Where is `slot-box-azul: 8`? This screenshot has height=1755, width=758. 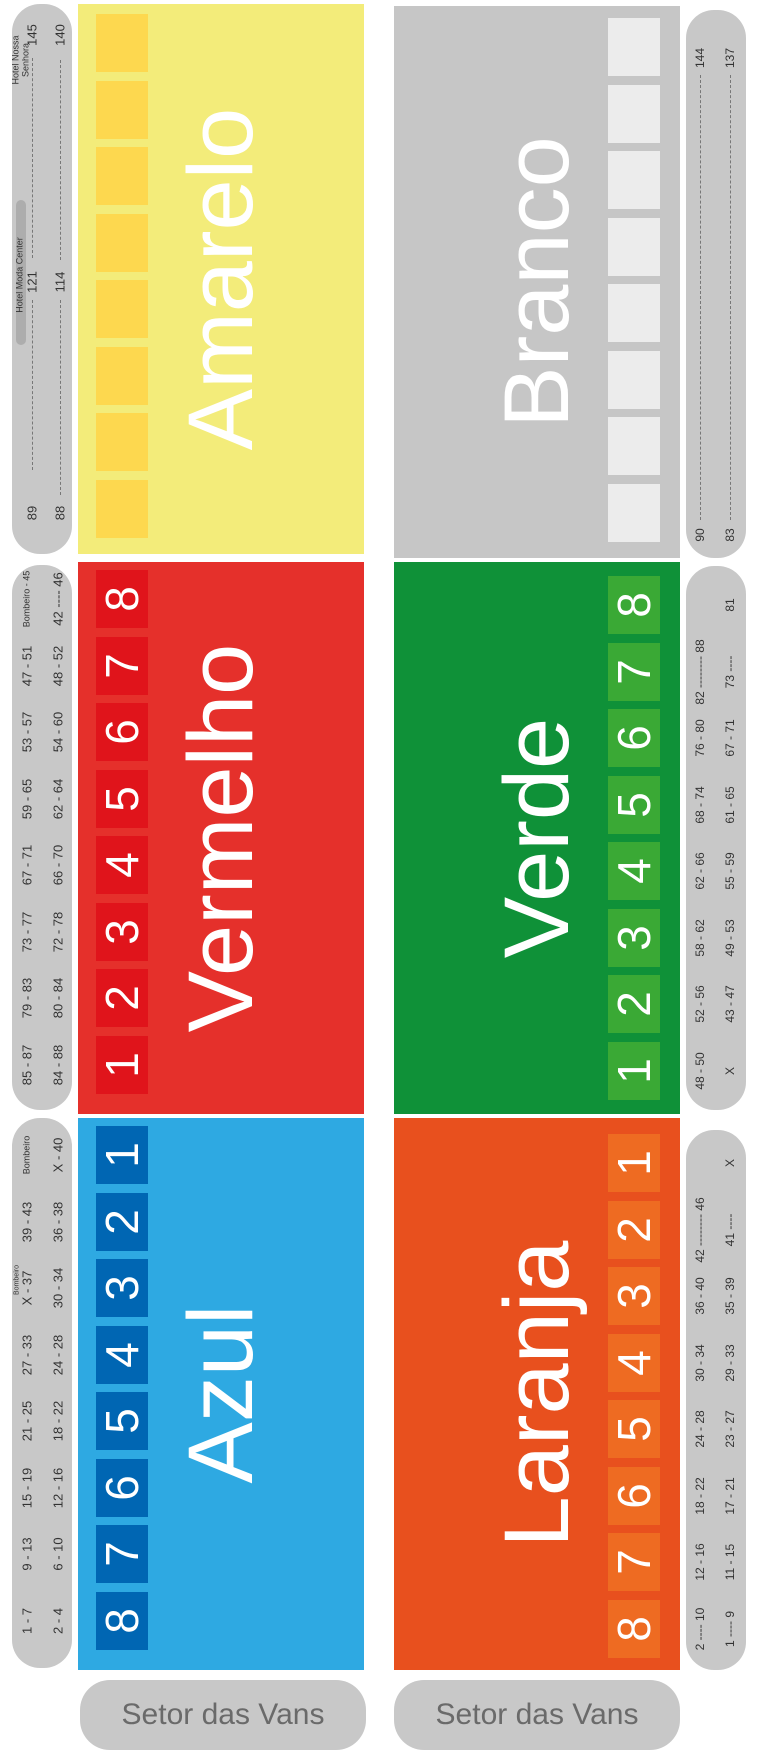
slot-box-azul: 8 is located at coordinates (122, 1620).